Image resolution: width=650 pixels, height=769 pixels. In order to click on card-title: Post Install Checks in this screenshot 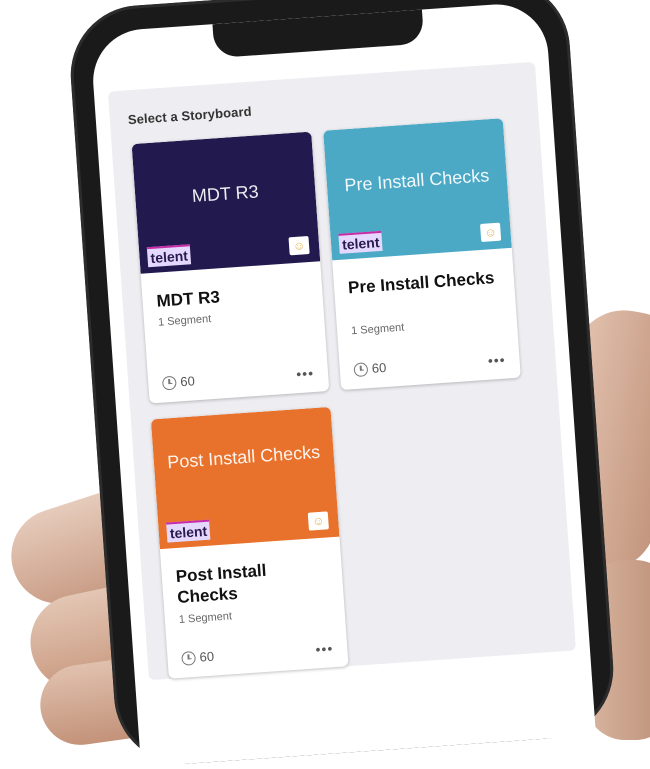, I will do `click(221, 584)`.